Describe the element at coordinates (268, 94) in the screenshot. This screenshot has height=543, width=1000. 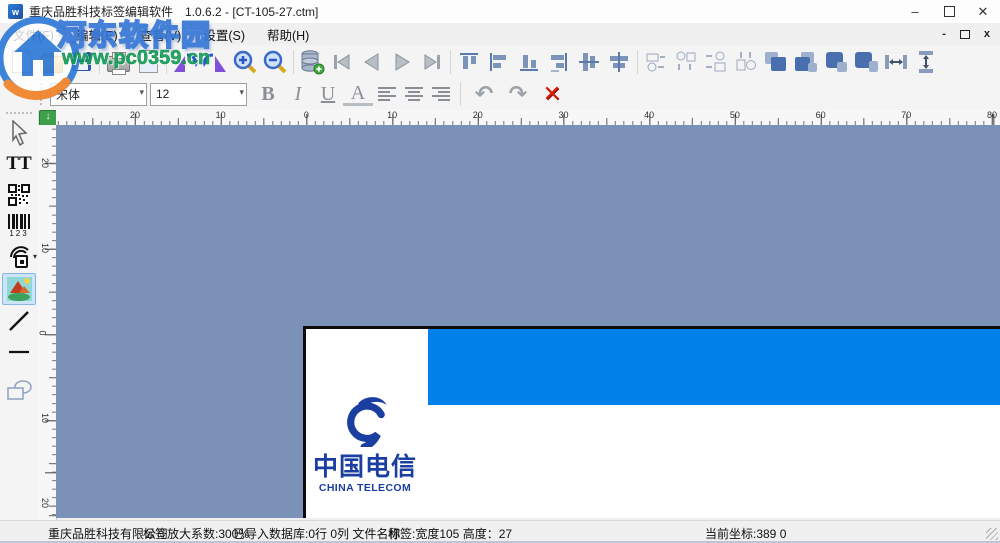
I see `bold-button: B` at that location.